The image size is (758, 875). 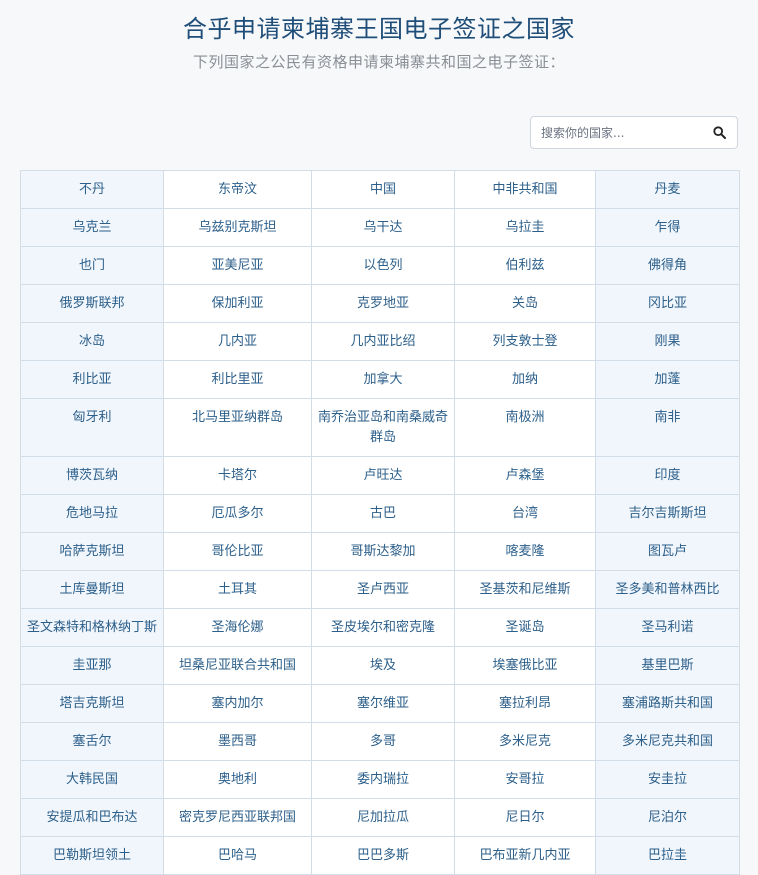 I want to click on country-cell: 墨西哥, so click(x=237, y=741).